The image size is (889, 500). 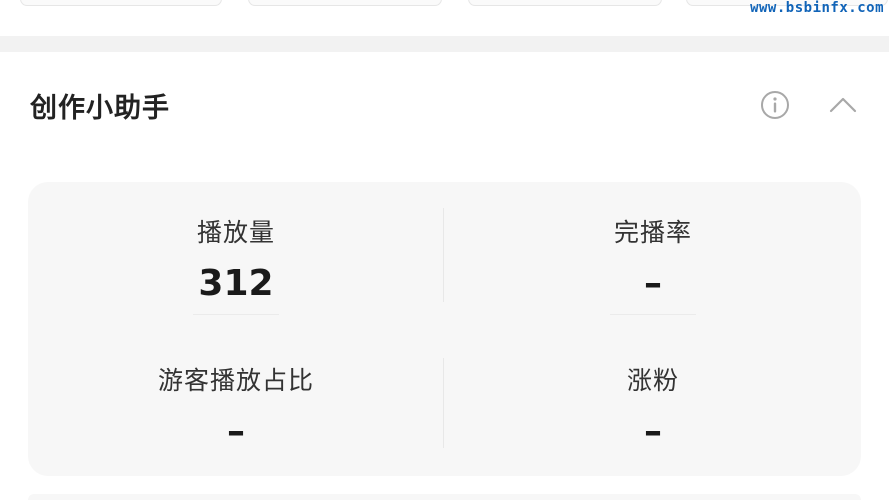 I want to click on chevron-up-icon, so click(x=843, y=105).